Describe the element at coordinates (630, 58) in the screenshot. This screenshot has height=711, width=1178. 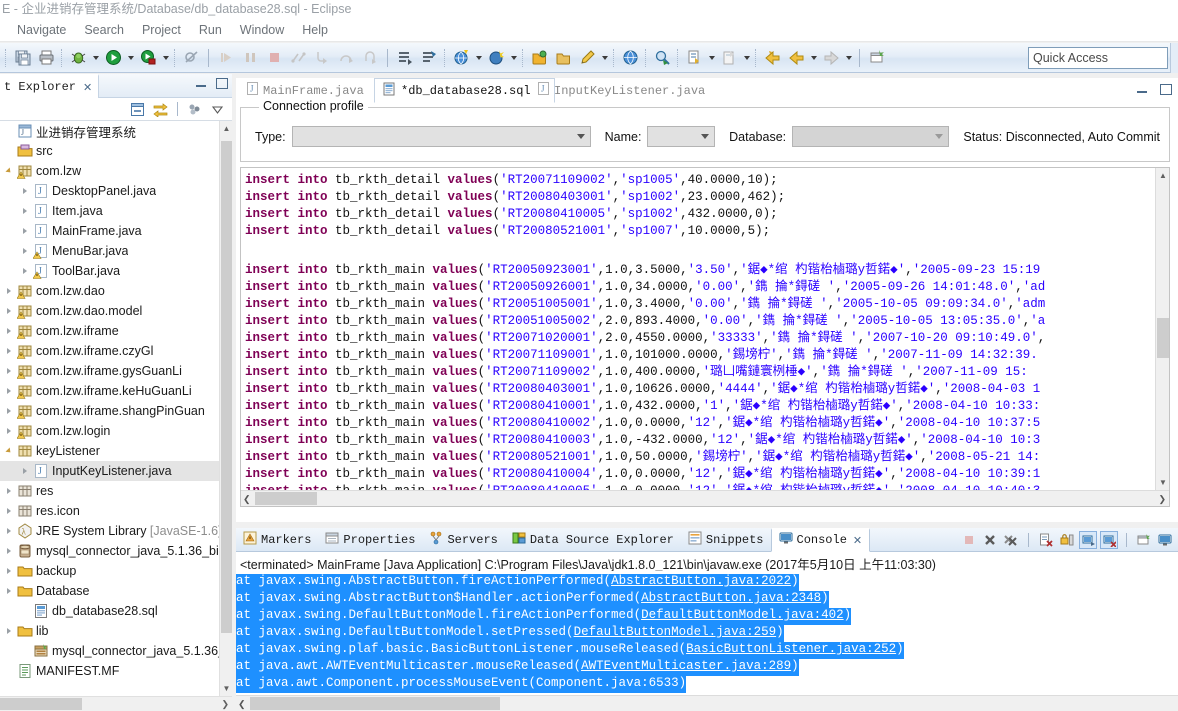
I see `open-web-browser-icon` at that location.